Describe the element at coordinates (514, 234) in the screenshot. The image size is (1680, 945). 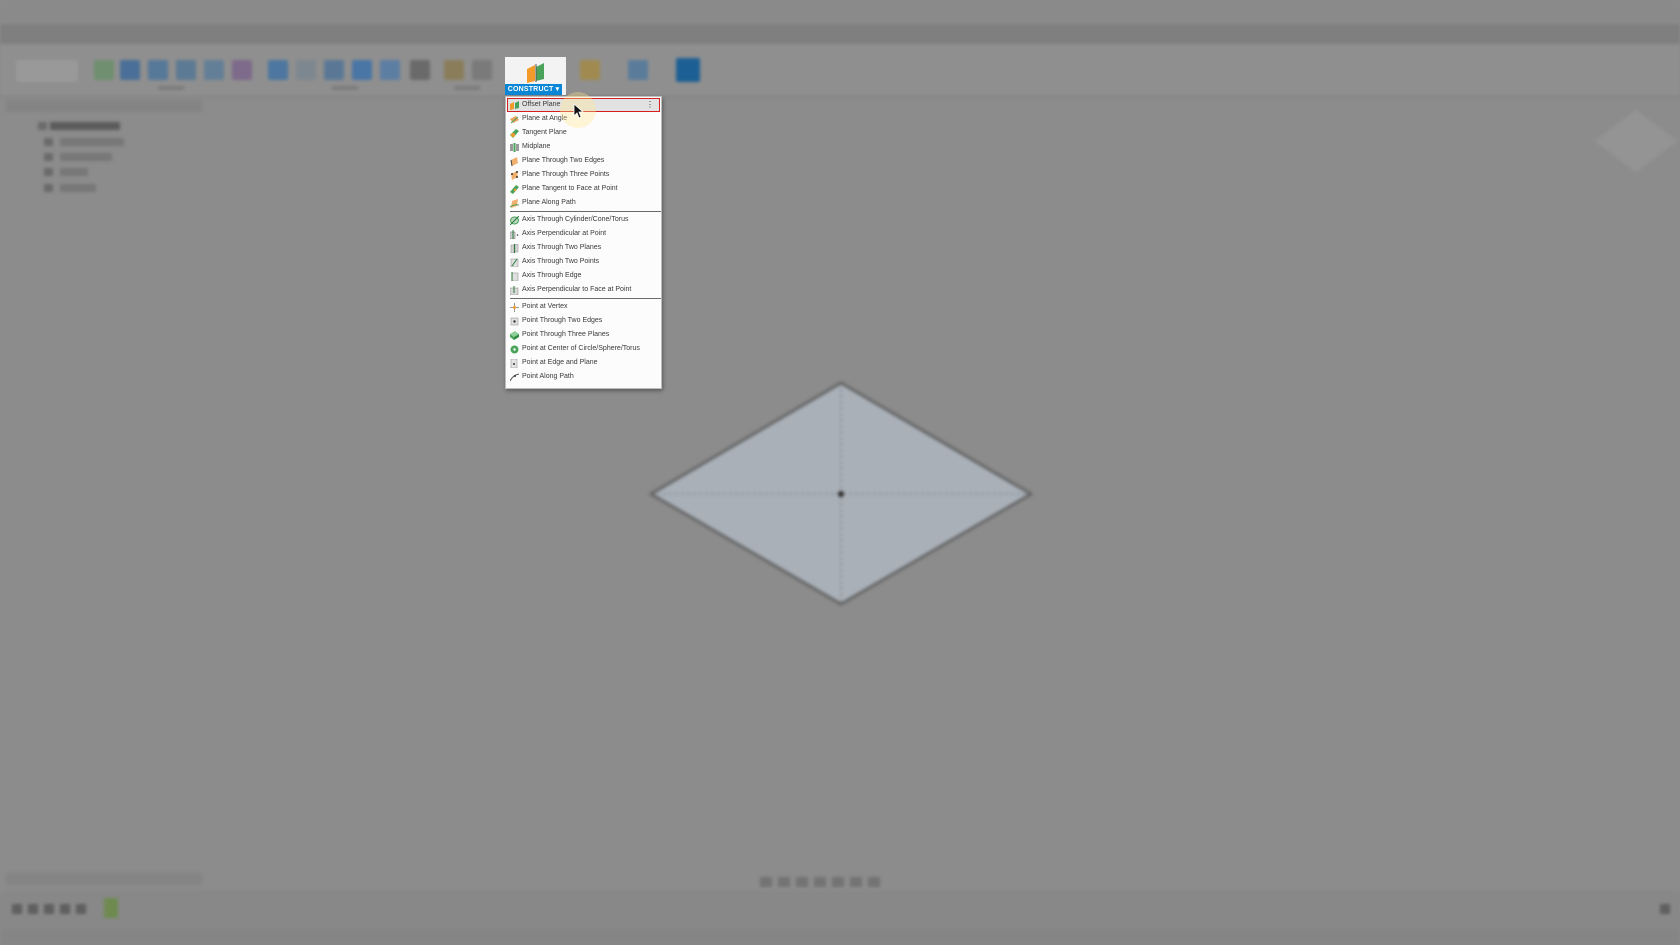
I see `axis-perpendicular-icon` at that location.